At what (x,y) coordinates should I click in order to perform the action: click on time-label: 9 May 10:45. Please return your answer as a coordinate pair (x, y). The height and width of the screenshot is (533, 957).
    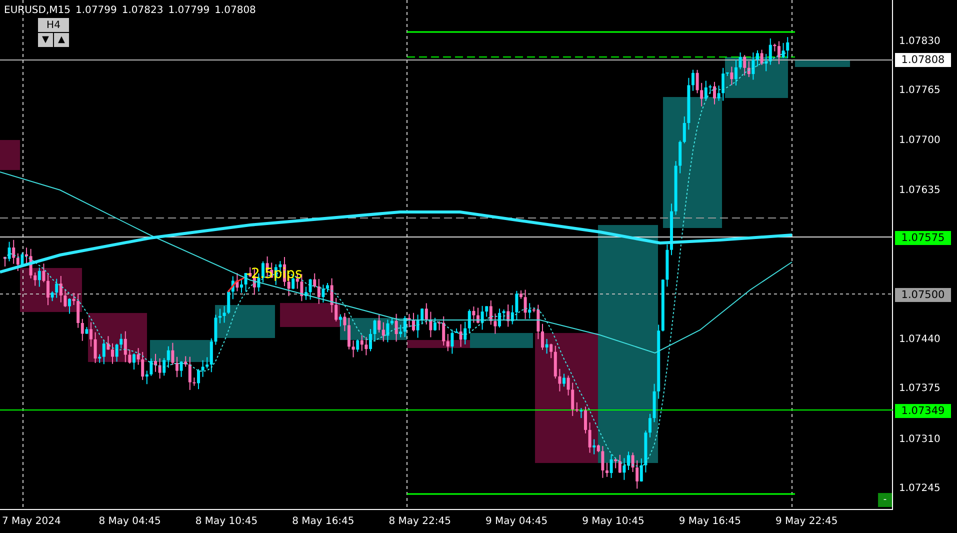
    Looking at the image, I should click on (614, 521).